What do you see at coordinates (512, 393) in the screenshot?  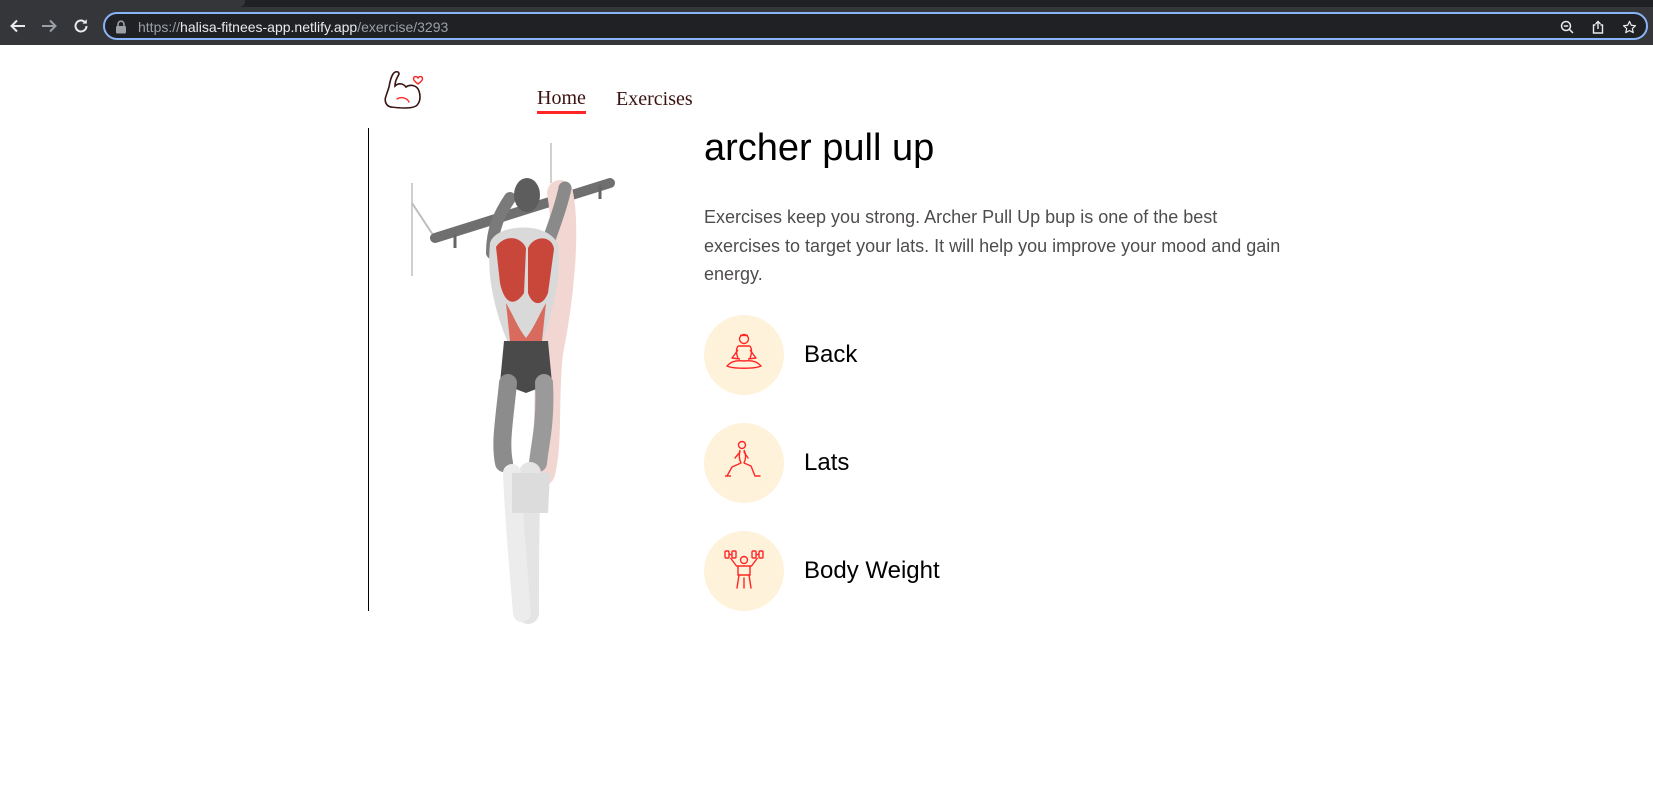 I see `exercise-gif-image` at bounding box center [512, 393].